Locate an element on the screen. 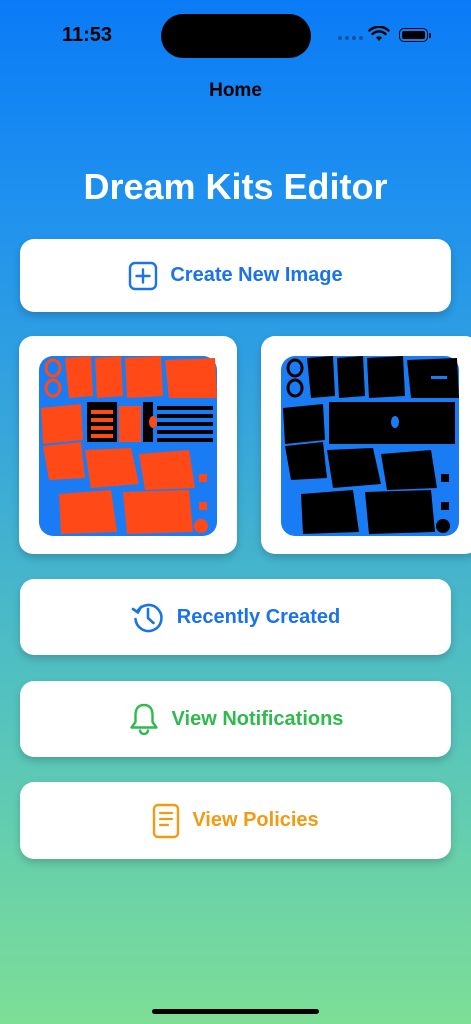 The image size is (471, 1024). kit-template-orange-thumbnail is located at coordinates (128, 446).